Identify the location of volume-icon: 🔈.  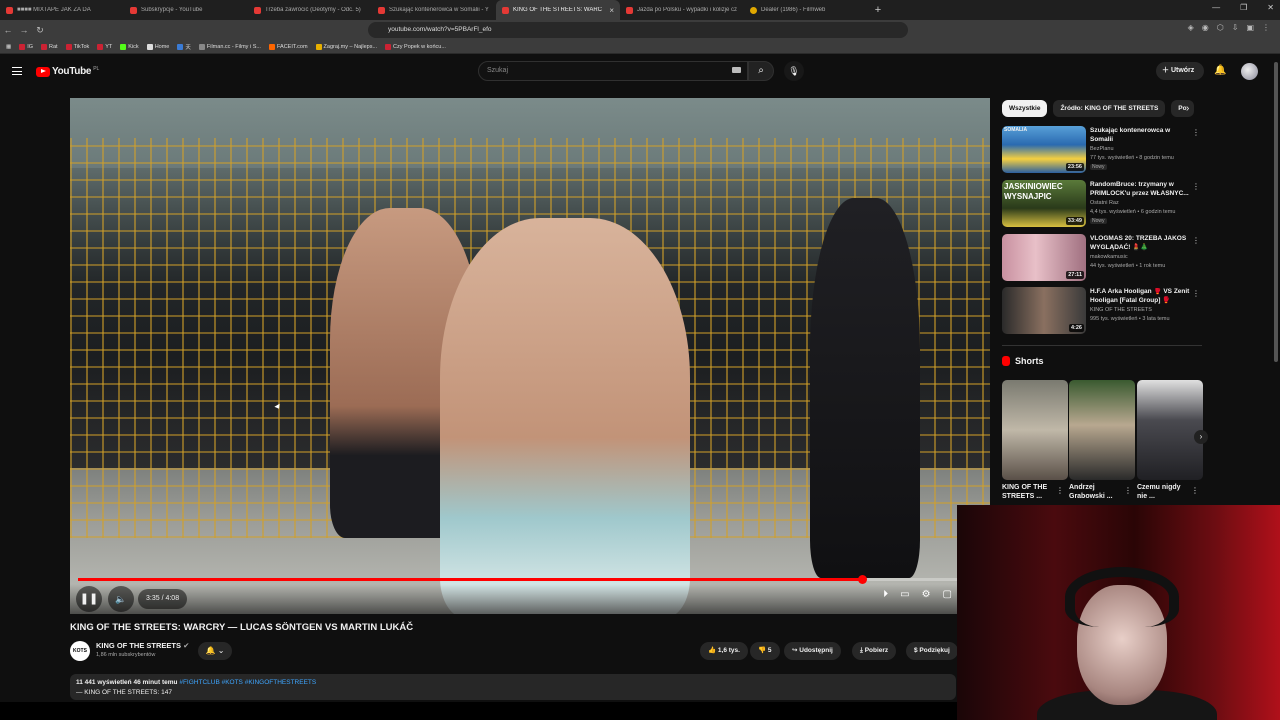
(121, 599).